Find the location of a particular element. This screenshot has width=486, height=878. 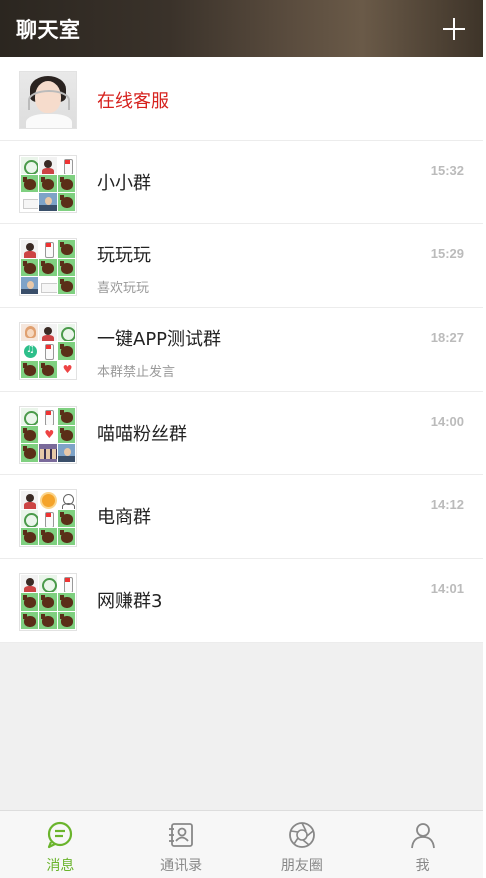

tab-label: 朋友圈 is located at coordinates (301, 866).